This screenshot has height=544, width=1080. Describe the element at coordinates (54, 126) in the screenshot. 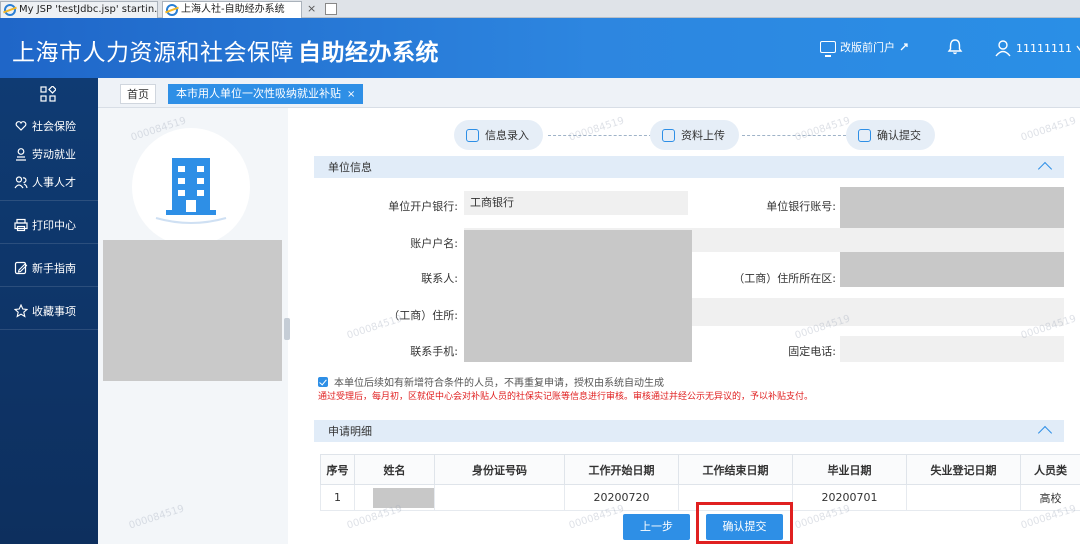

I see `sidebar-item-label: 社会保险` at that location.